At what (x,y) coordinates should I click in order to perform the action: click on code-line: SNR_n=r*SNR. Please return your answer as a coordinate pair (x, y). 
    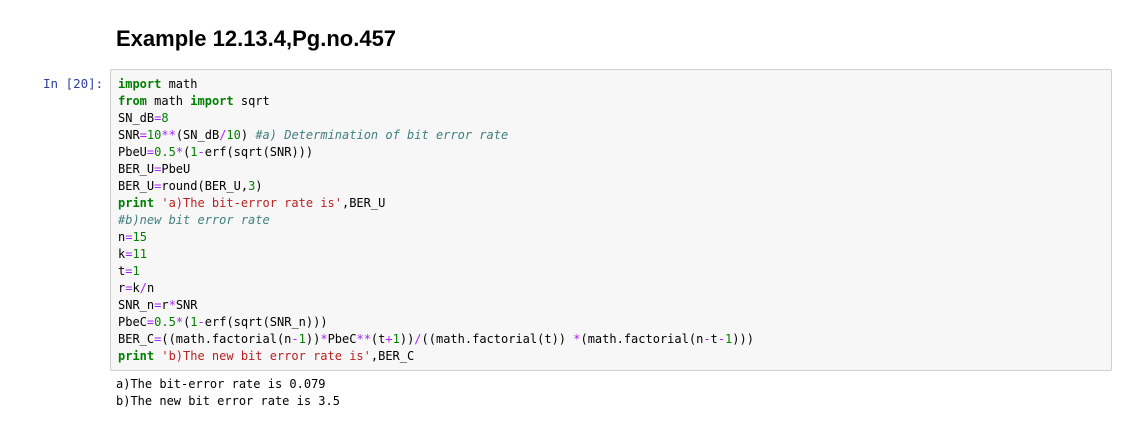
    Looking at the image, I should click on (436, 305).